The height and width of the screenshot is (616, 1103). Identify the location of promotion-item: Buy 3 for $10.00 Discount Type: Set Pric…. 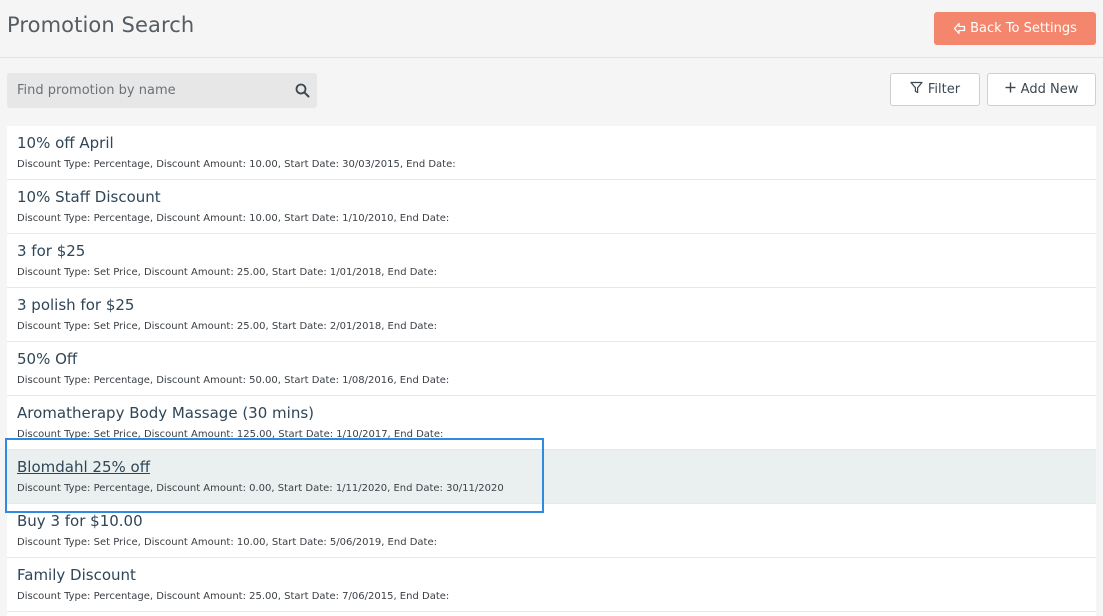
(551, 531).